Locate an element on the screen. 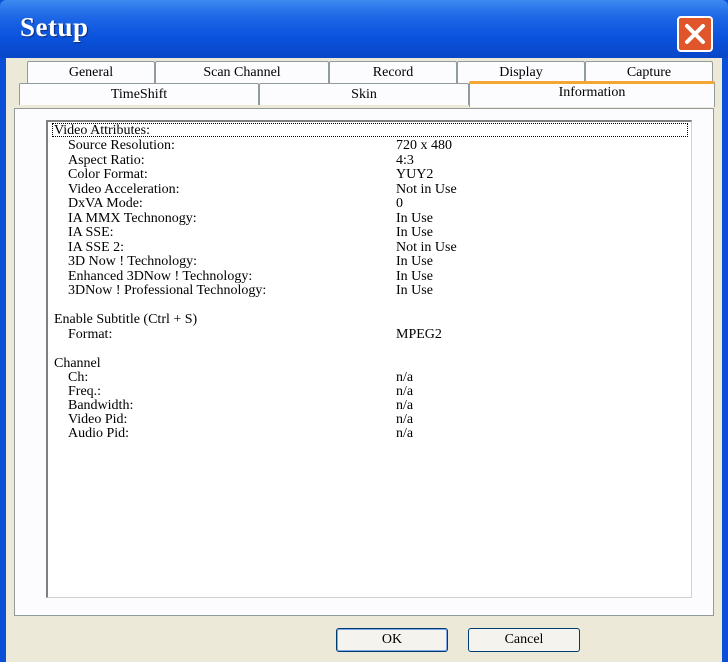 This screenshot has width=728, height=662. list-item-label: Aspect Ratio: is located at coordinates (106, 160).